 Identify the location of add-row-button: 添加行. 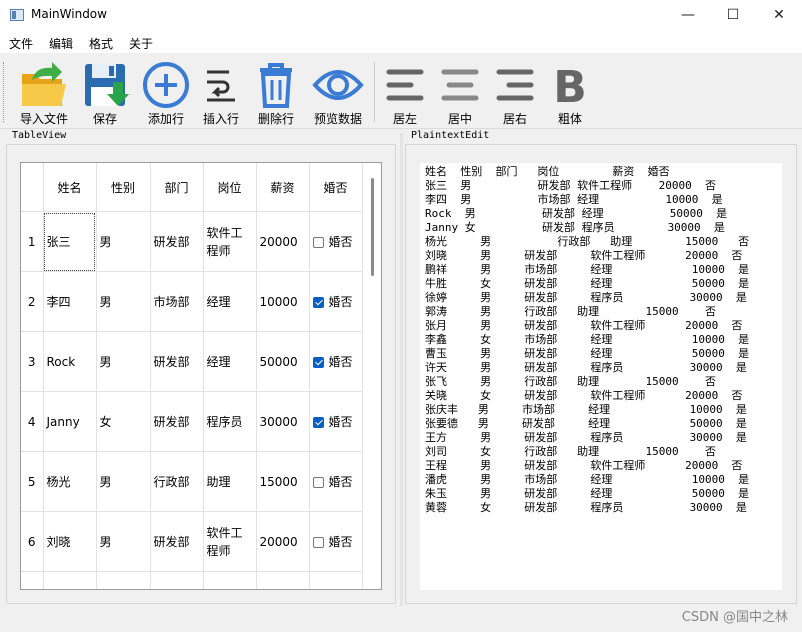
(166, 91).